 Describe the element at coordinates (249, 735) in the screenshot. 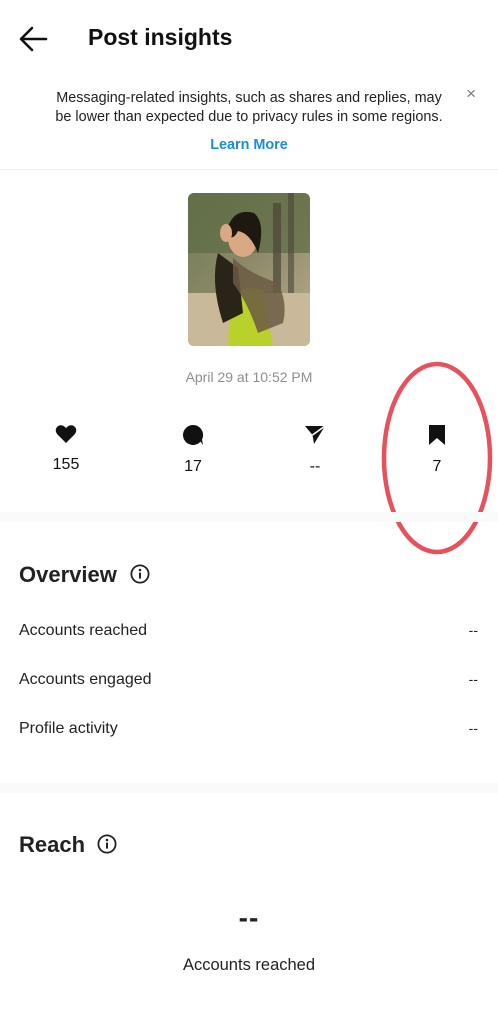

I see `overview-row-profile-activity: Profile activity --` at that location.